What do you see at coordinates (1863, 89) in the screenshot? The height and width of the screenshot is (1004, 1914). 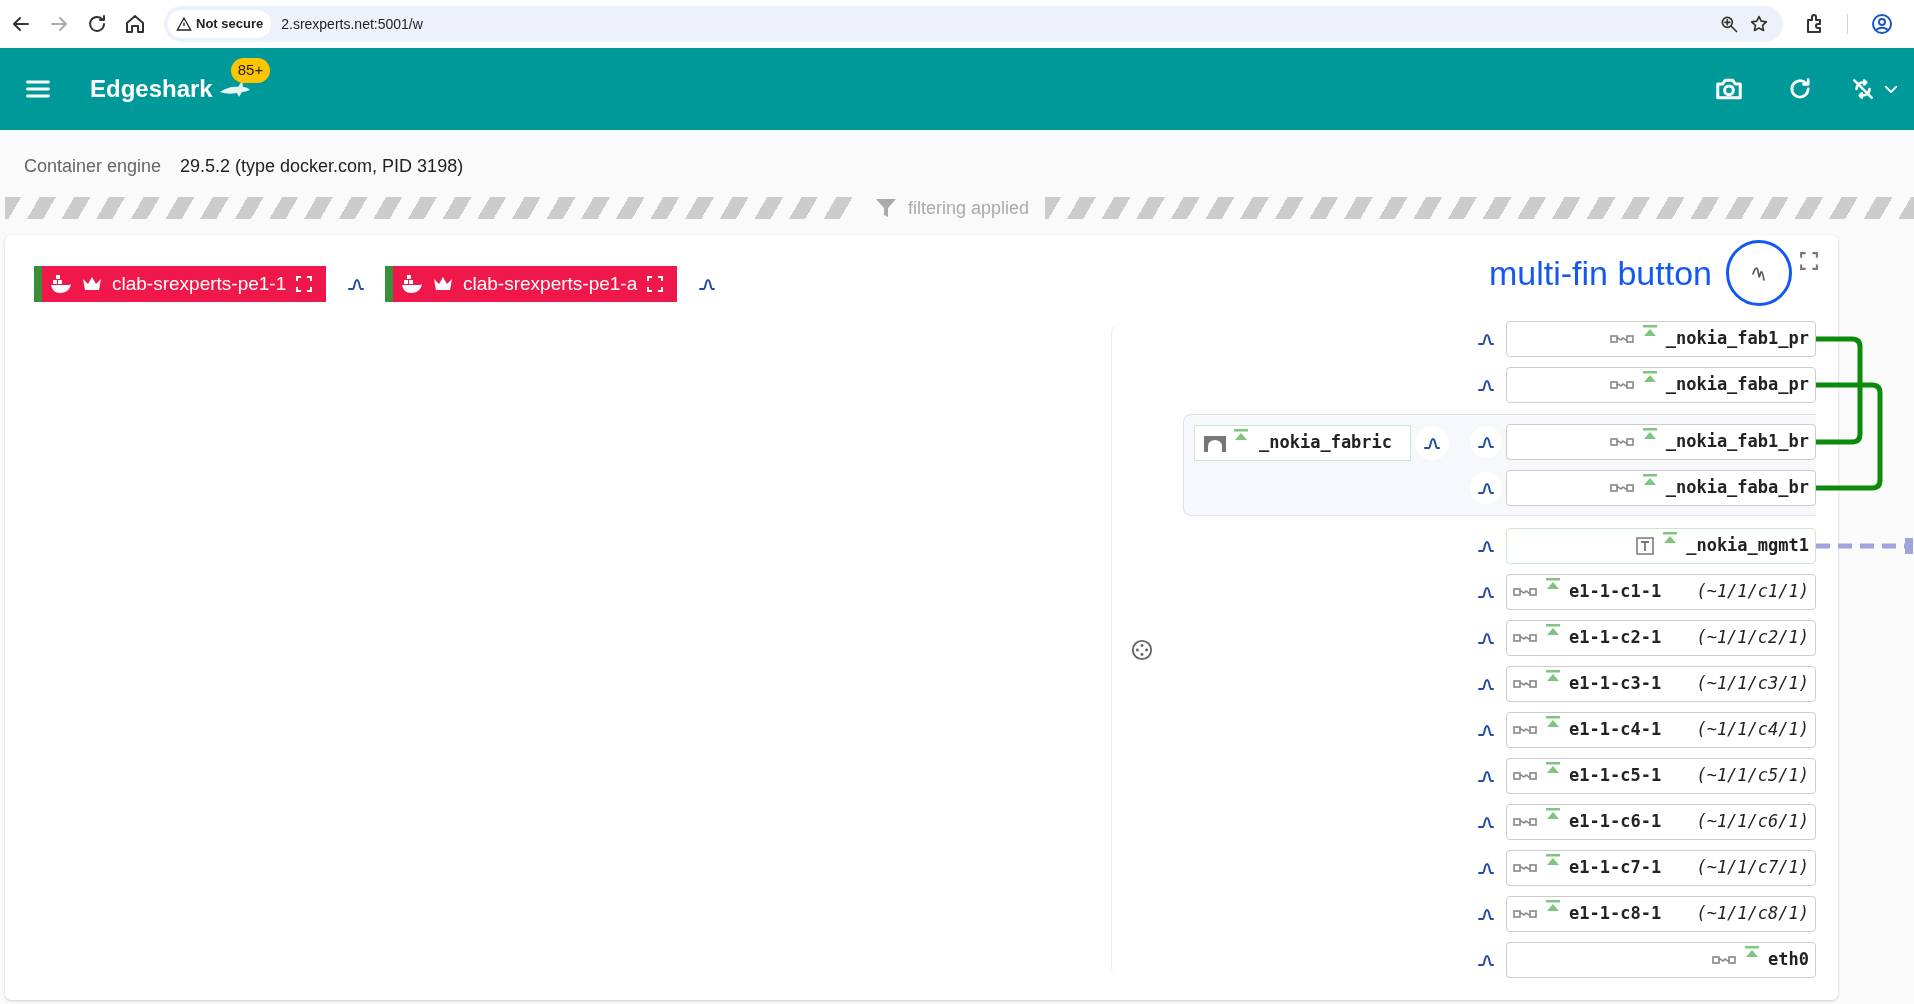 I see `sync-off-icon` at bounding box center [1863, 89].